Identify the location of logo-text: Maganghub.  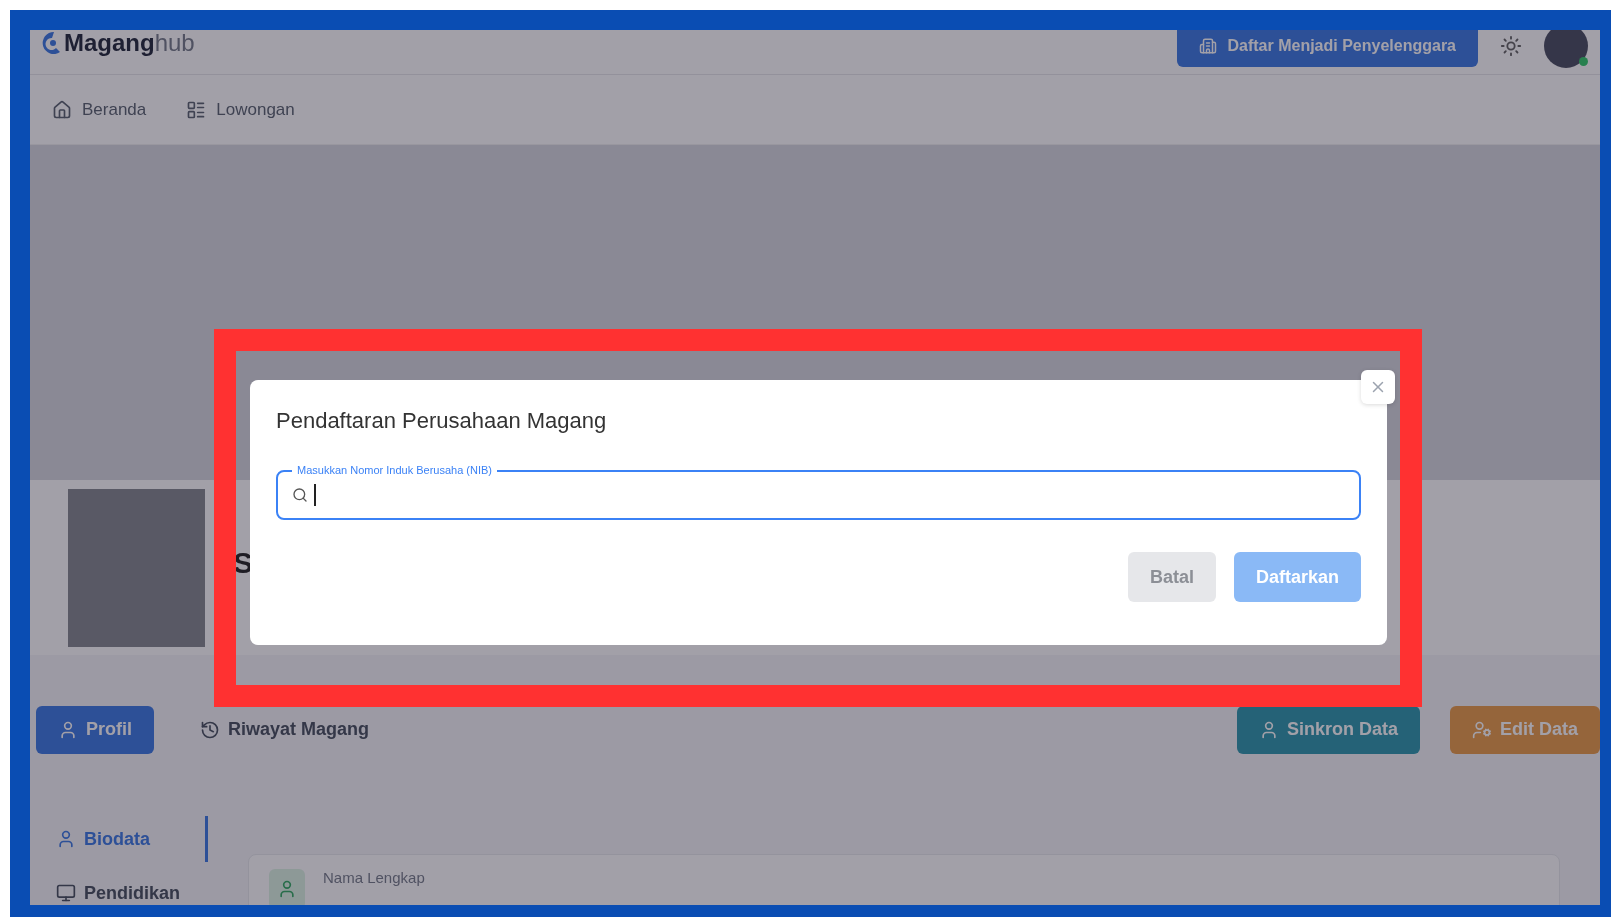
(129, 43).